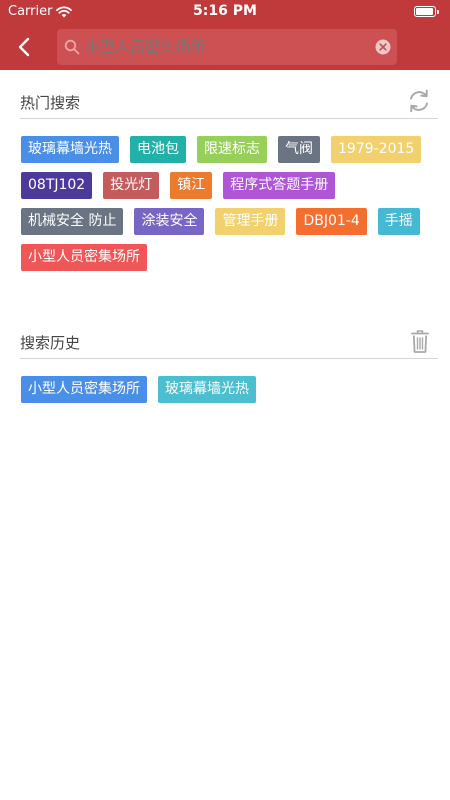 Image resolution: width=450 pixels, height=800 pixels. What do you see at coordinates (169, 221) in the screenshot?
I see `hot-search-tag: 涂装安全` at bounding box center [169, 221].